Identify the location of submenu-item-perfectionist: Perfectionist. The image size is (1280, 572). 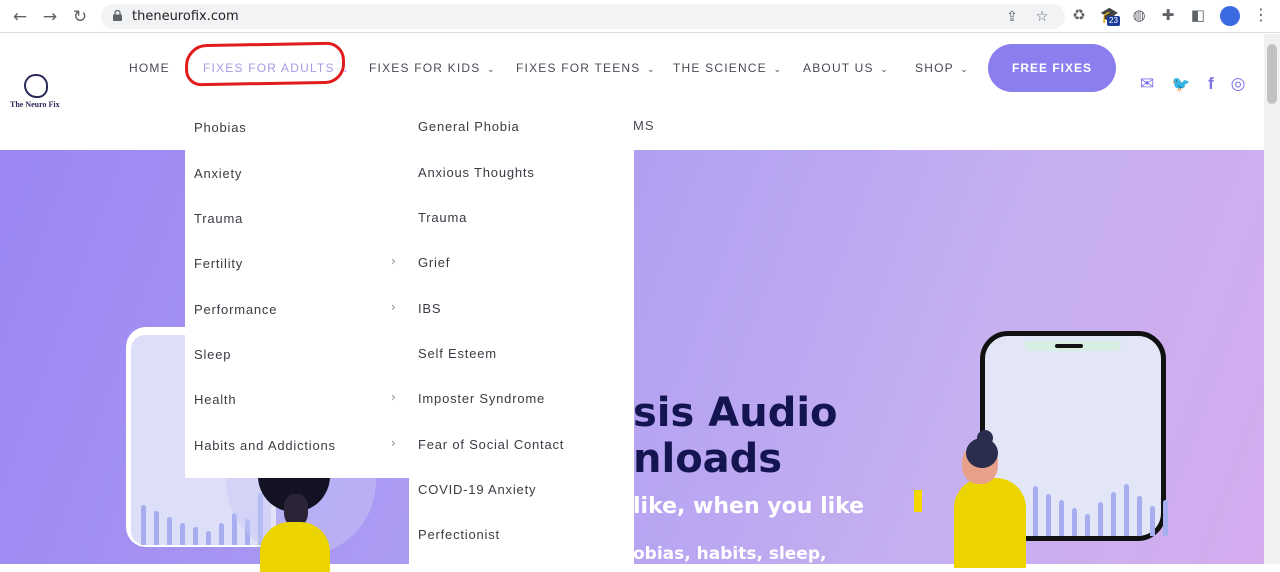
(459, 534).